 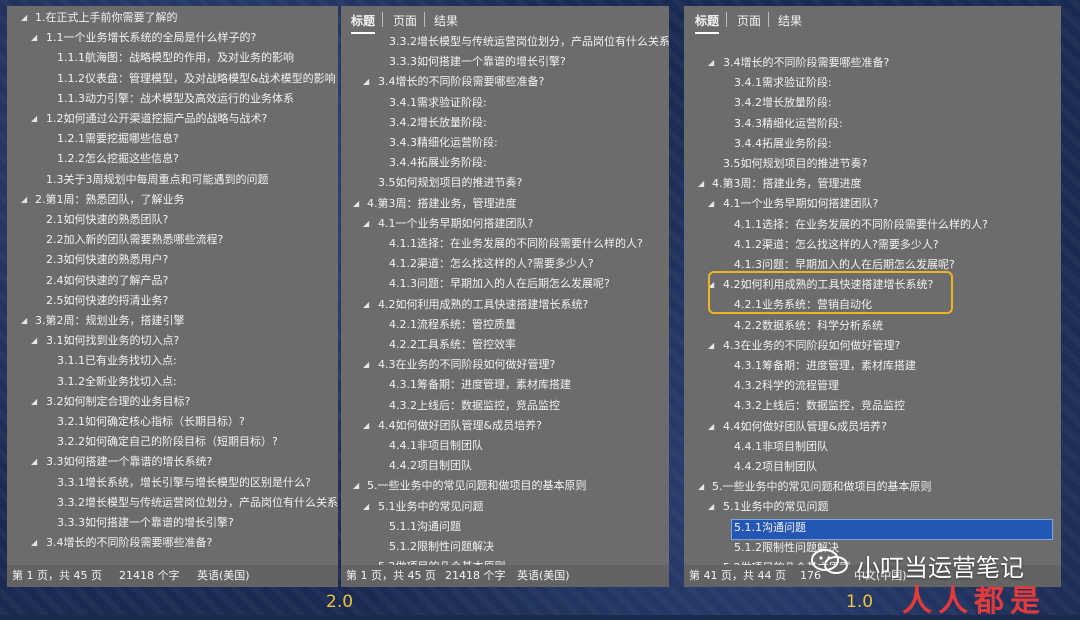 I want to click on tree-item: 3.1.1已有业务找切入点:, so click(x=172, y=361).